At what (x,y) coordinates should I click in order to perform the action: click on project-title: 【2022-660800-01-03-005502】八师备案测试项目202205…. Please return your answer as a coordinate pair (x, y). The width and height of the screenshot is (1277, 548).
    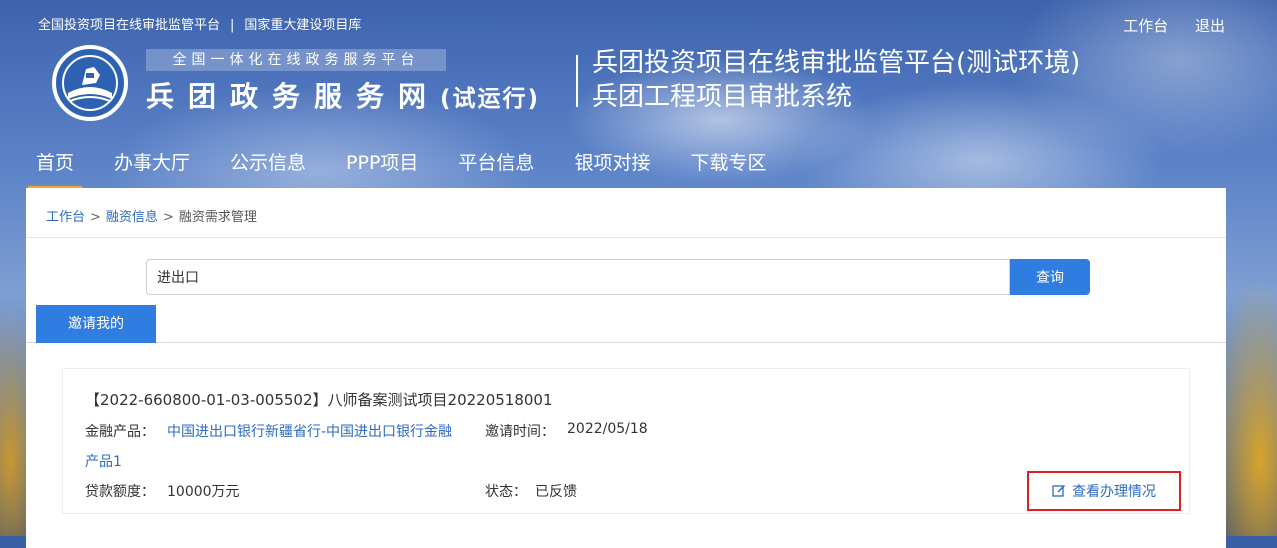
    Looking at the image, I should click on (319, 400).